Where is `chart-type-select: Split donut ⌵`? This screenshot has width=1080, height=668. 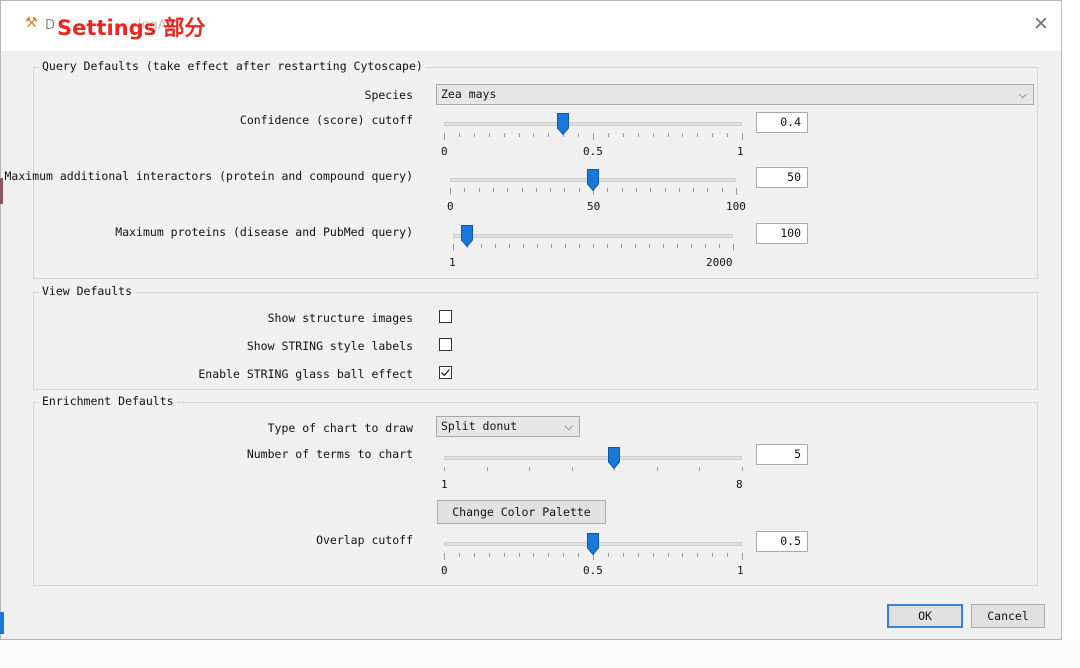
chart-type-select: Split donut ⌵ is located at coordinates (508, 426).